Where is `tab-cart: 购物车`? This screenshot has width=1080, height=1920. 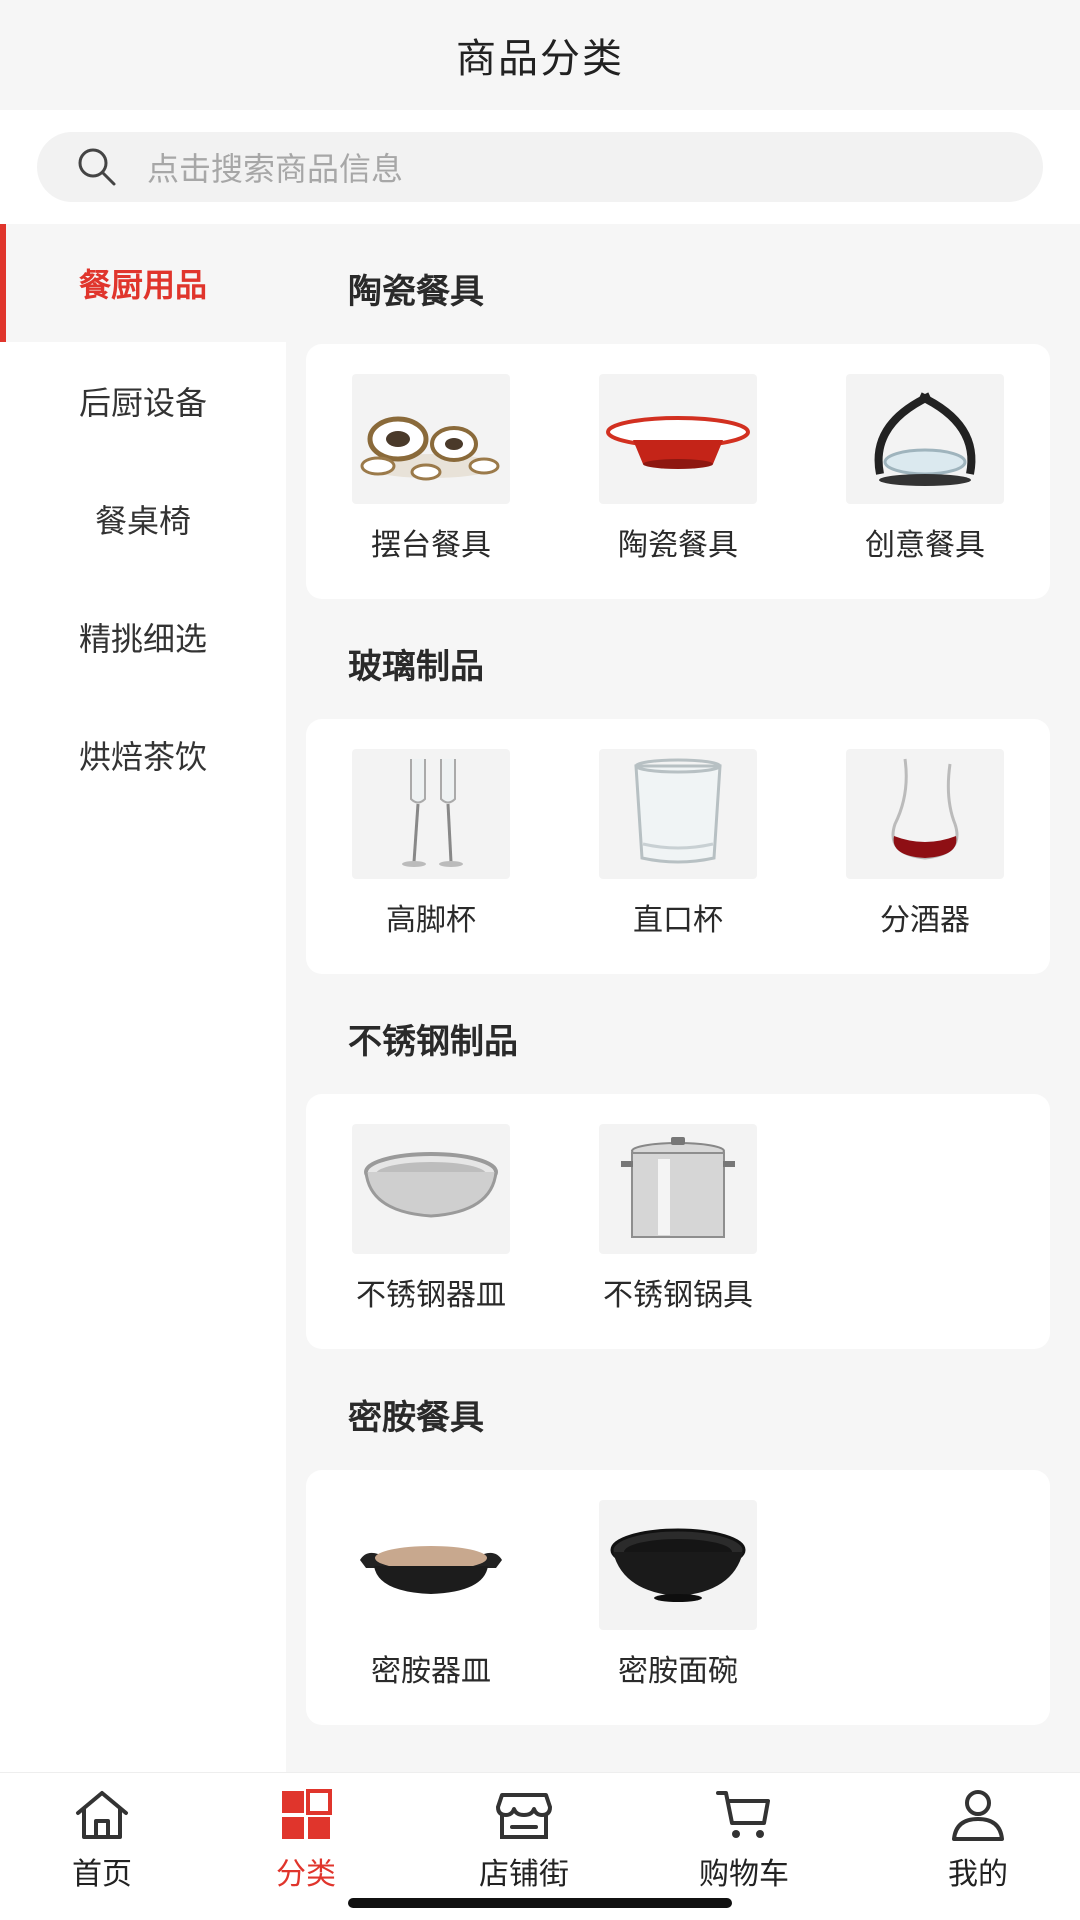 tab-cart: 购物车 is located at coordinates (744, 1842).